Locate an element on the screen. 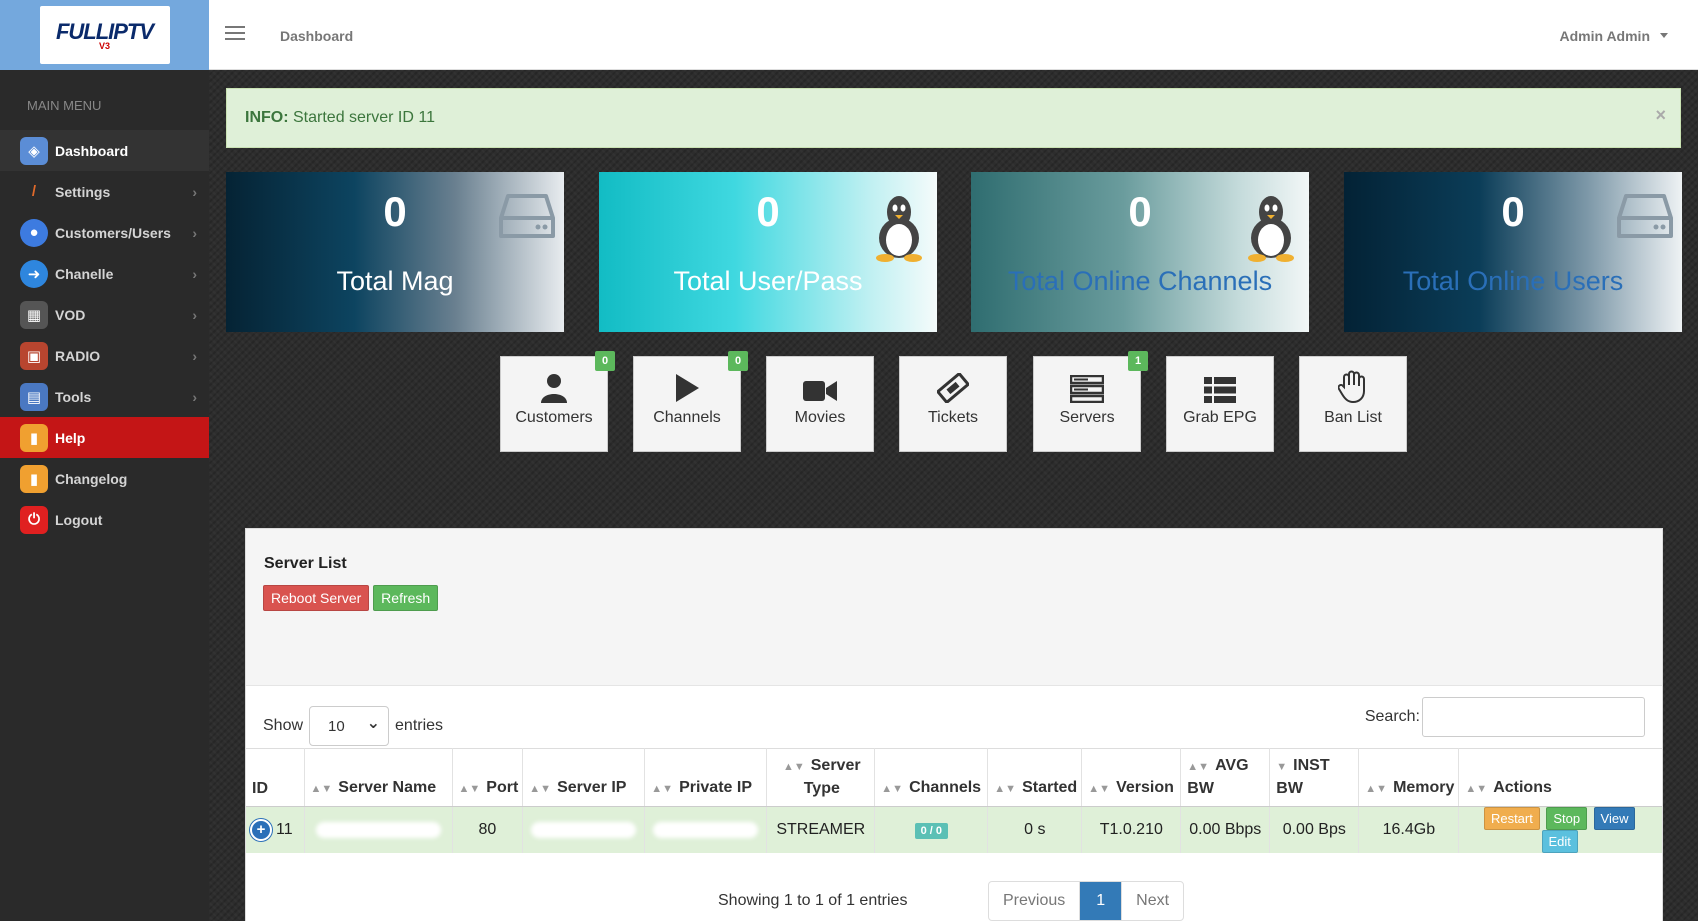 The image size is (1698, 921). tile-label: Grab EPG is located at coordinates (1220, 417).